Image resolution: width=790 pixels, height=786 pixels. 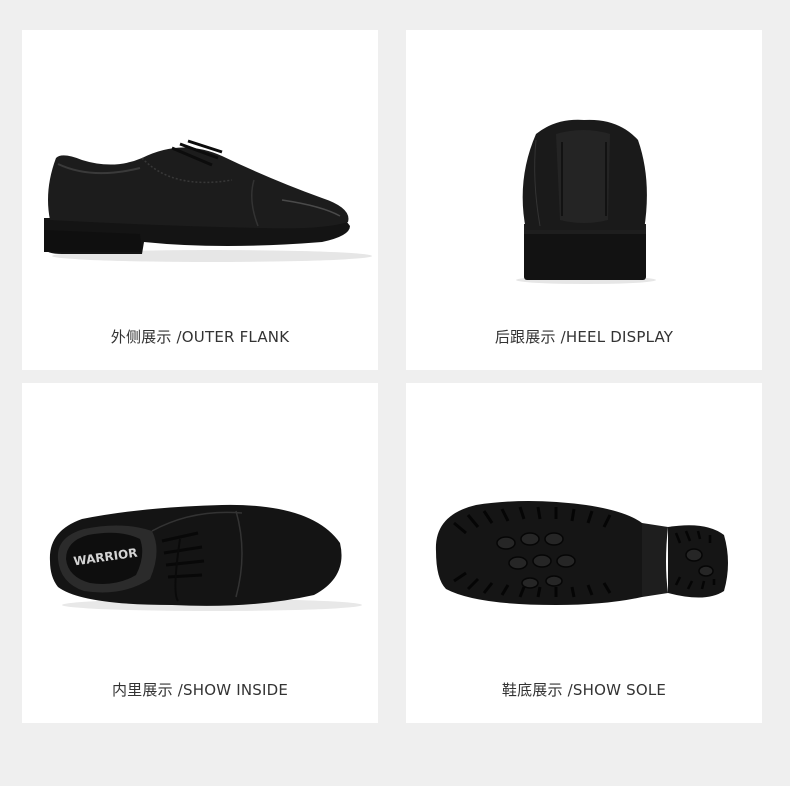 I want to click on caption-show-sole: 鞋底展示 /SHOW SOLE, so click(x=584, y=690).